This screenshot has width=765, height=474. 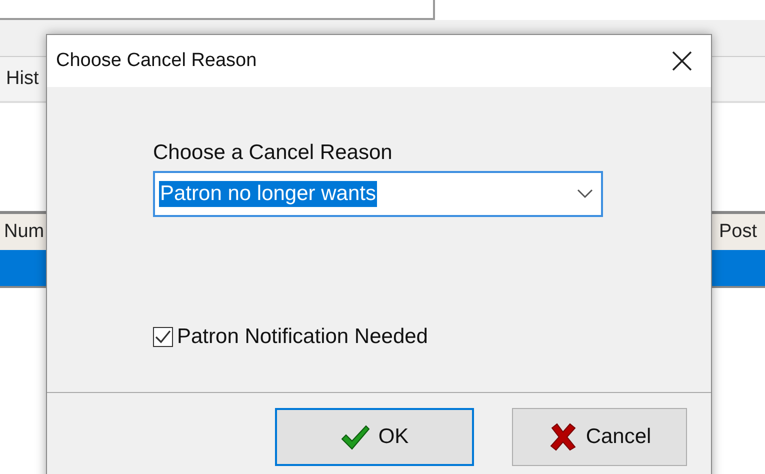 I want to click on x-icon, so click(x=563, y=437).